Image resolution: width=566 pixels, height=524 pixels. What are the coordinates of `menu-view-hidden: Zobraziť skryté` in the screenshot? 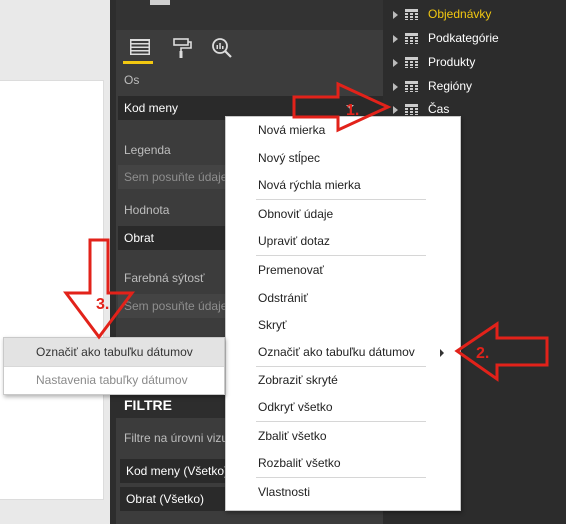 It's located at (298, 380).